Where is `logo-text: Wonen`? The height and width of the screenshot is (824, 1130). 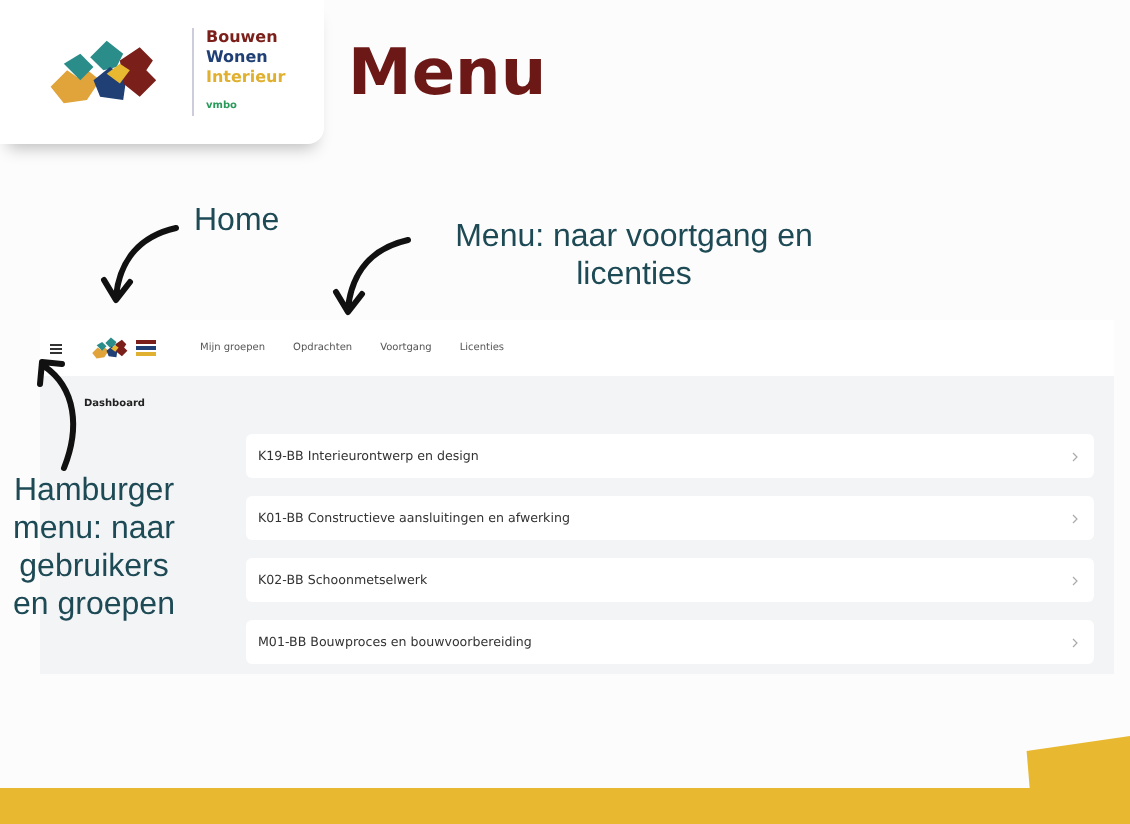
logo-text: Wonen is located at coordinates (238, 58).